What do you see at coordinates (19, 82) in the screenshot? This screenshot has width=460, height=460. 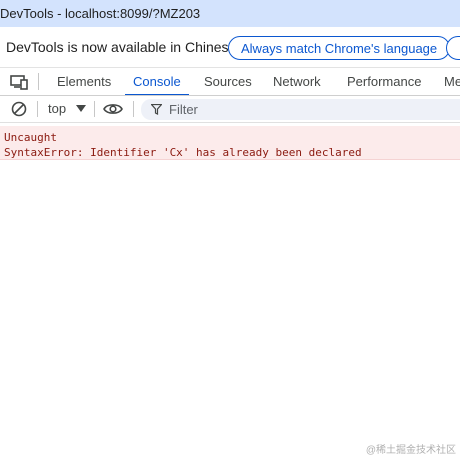 I see `device-toggle-icon` at bounding box center [19, 82].